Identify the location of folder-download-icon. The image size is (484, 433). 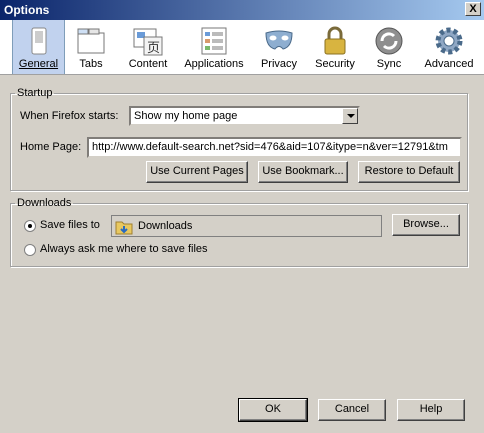
(124, 228).